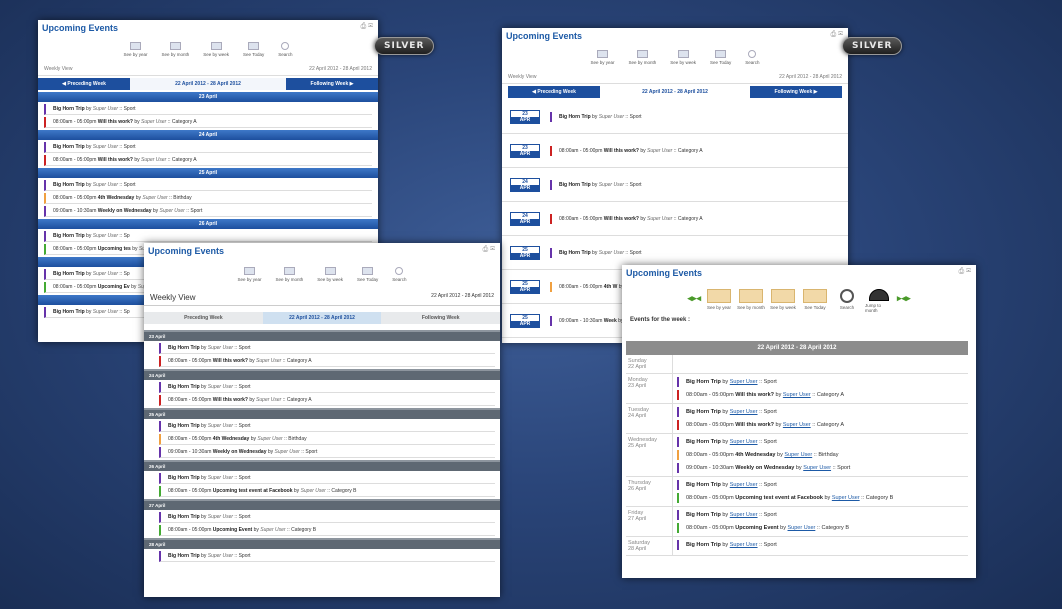 Image resolution: width=1062 pixels, height=609 pixels. Describe the element at coordinates (231, 439) in the screenshot. I see `event-title: 4th Wednesday` at that location.